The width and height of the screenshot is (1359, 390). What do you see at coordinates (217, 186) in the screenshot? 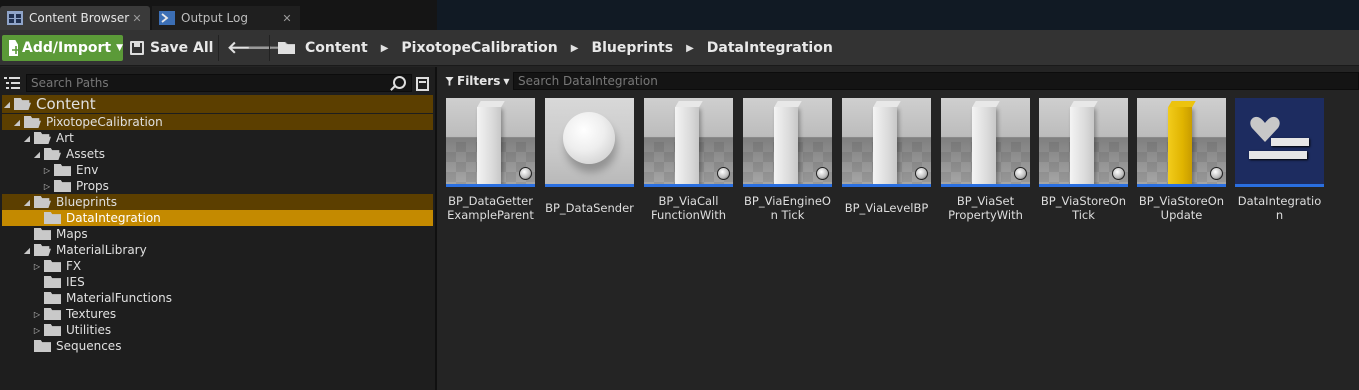
I see `tree-item-props: ▷ Props` at bounding box center [217, 186].